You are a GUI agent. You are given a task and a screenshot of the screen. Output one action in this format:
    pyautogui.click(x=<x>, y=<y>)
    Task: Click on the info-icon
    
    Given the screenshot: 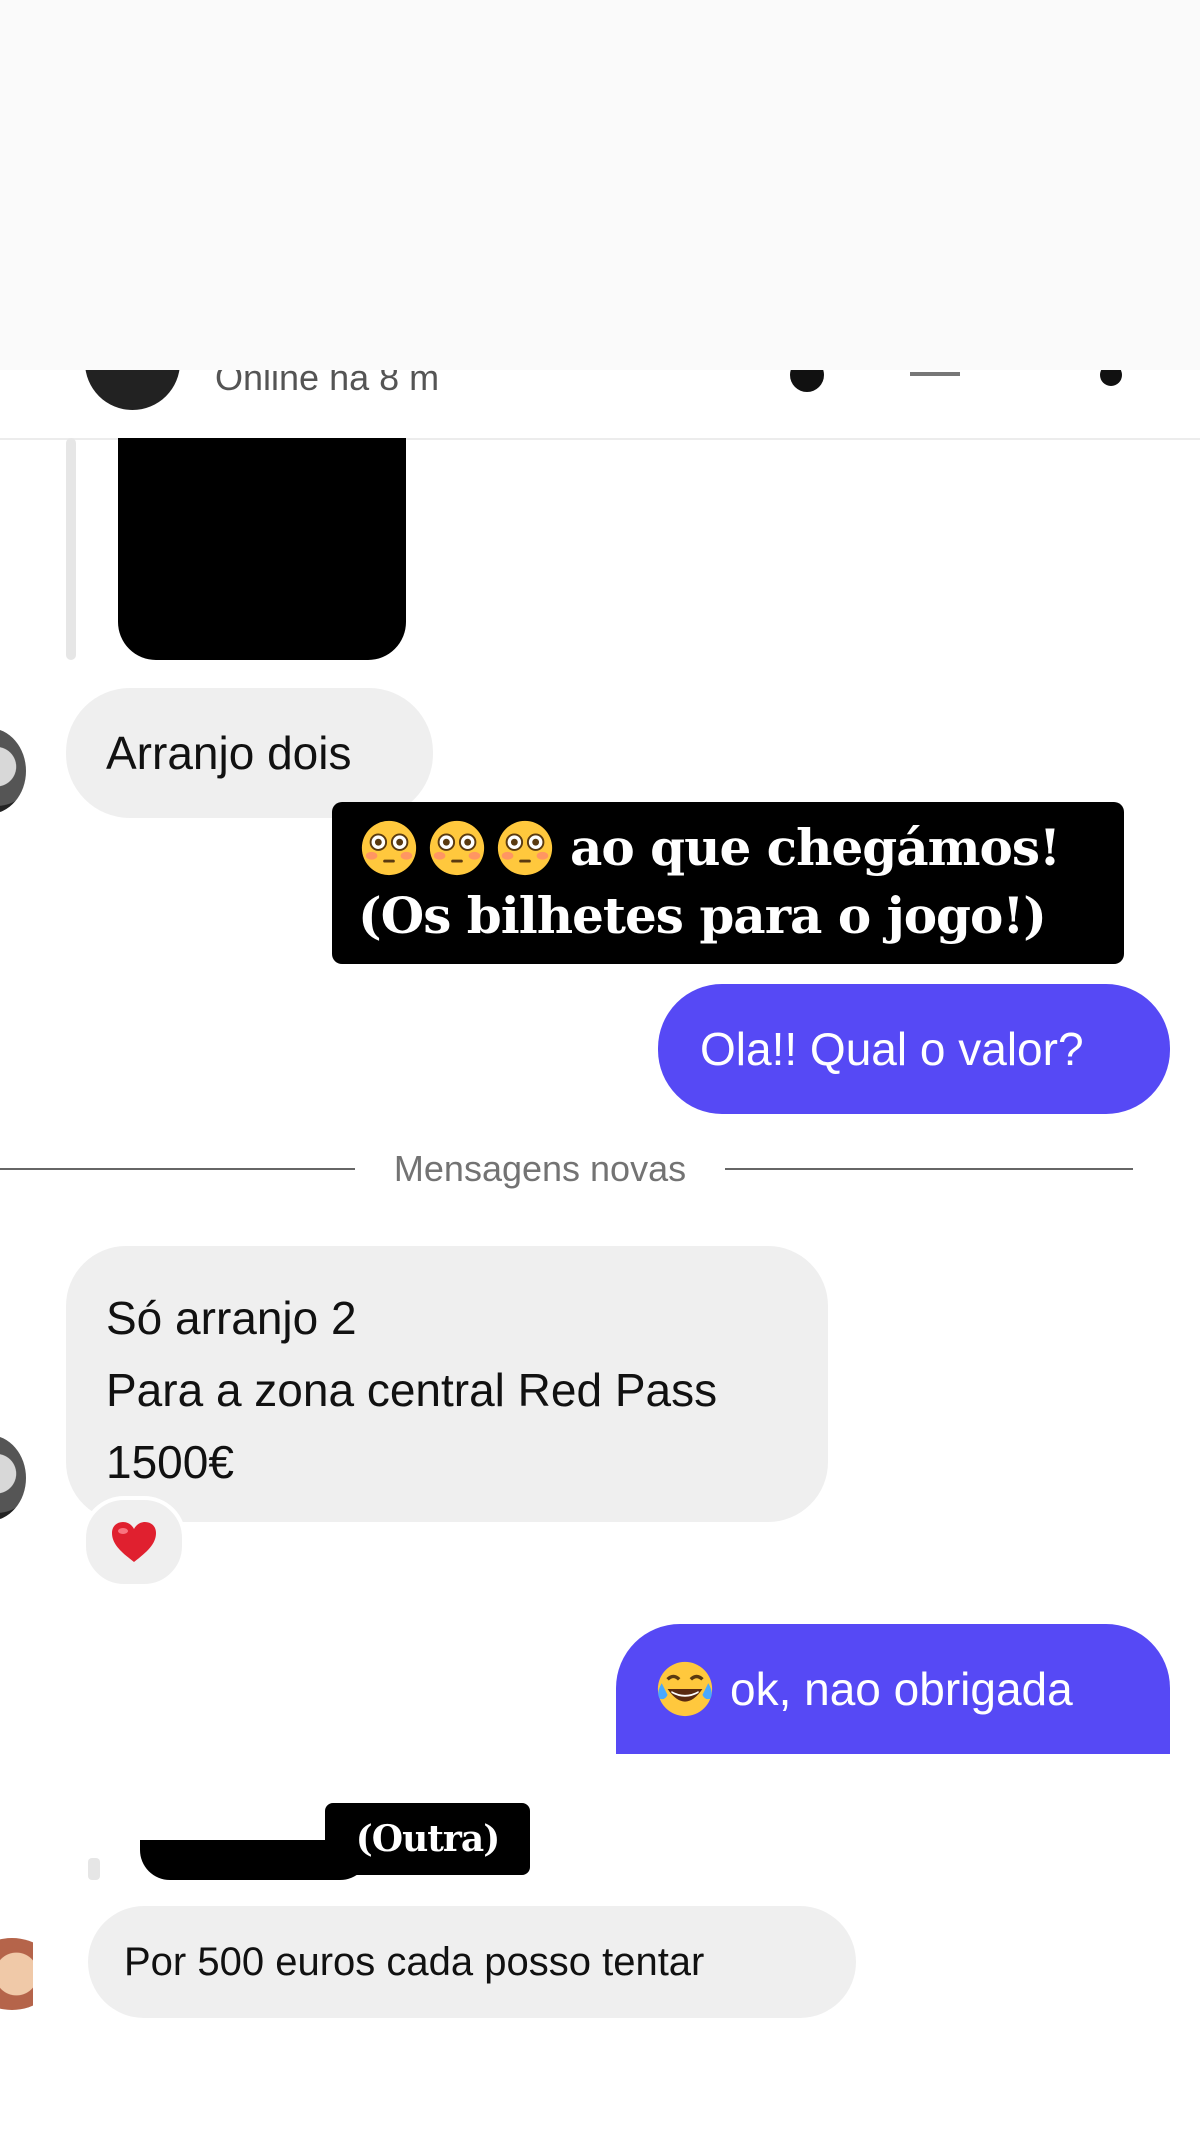 What is the action you would take?
    pyautogui.click(x=1111, y=378)
    